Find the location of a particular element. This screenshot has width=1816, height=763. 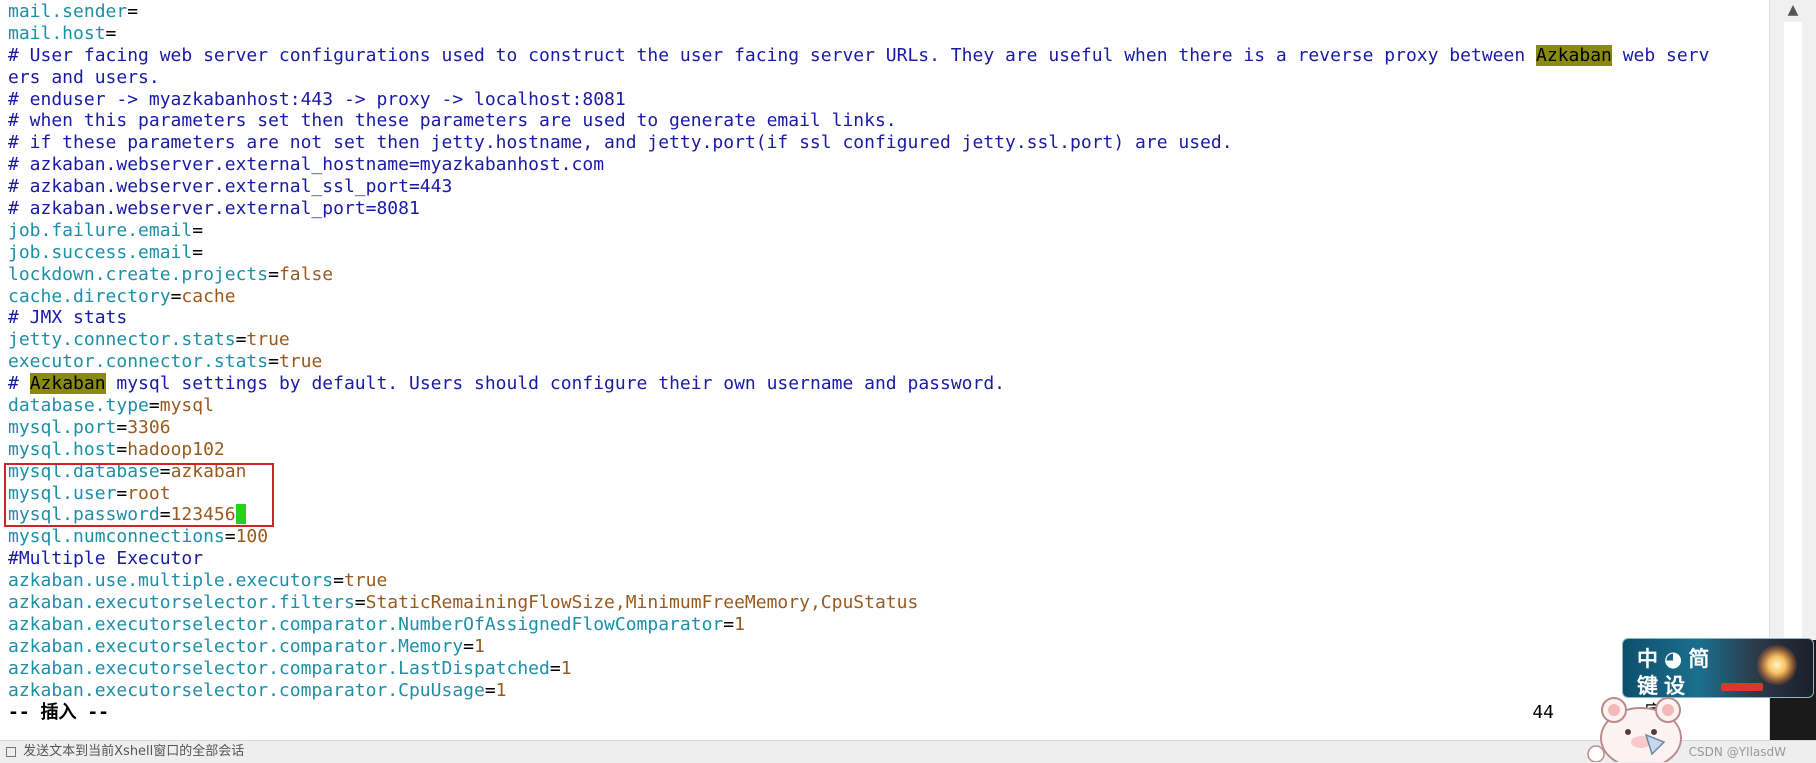

editor-line: mail.sender= is located at coordinates (887, 12).